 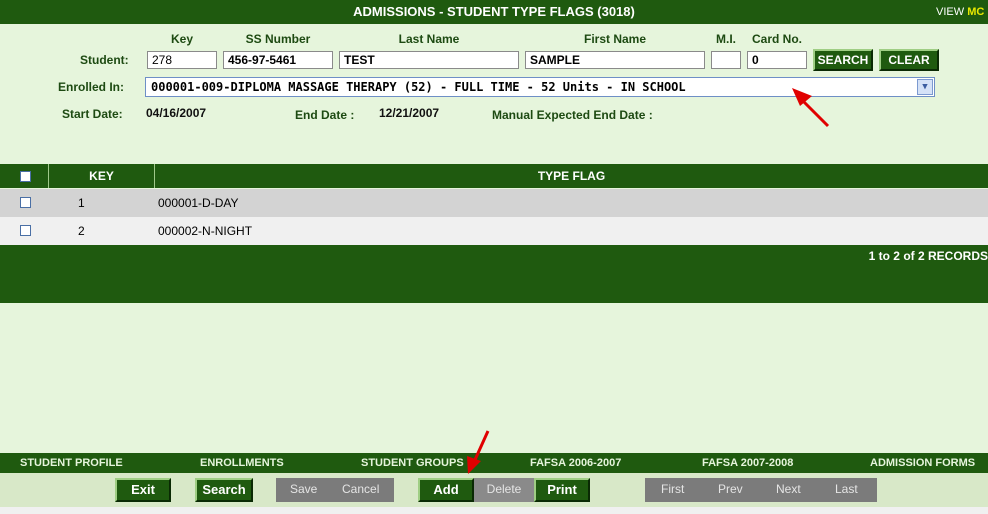 I want to click on add-button: Add, so click(x=446, y=490).